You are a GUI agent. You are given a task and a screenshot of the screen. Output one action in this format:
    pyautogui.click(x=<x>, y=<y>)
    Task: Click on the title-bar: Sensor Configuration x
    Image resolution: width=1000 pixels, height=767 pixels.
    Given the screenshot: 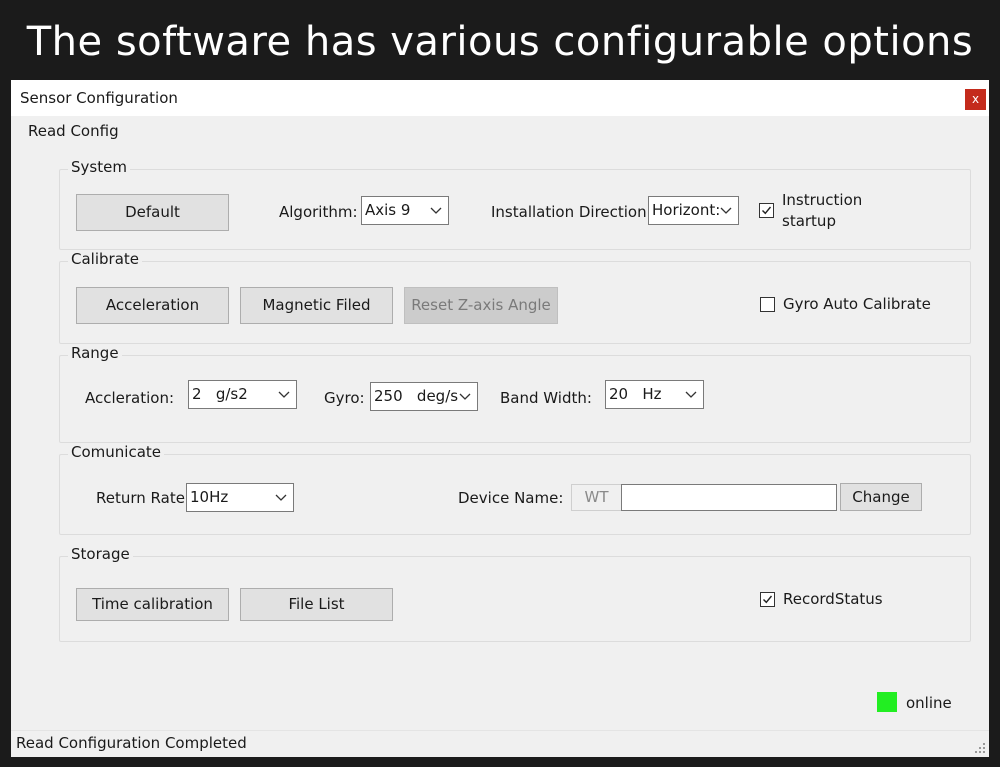 What is the action you would take?
    pyautogui.click(x=500, y=98)
    